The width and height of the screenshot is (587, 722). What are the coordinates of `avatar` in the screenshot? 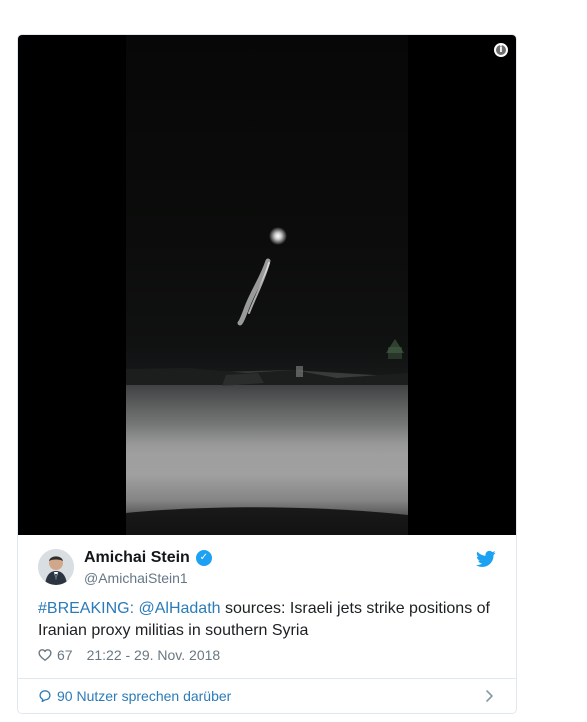 It's located at (56, 567).